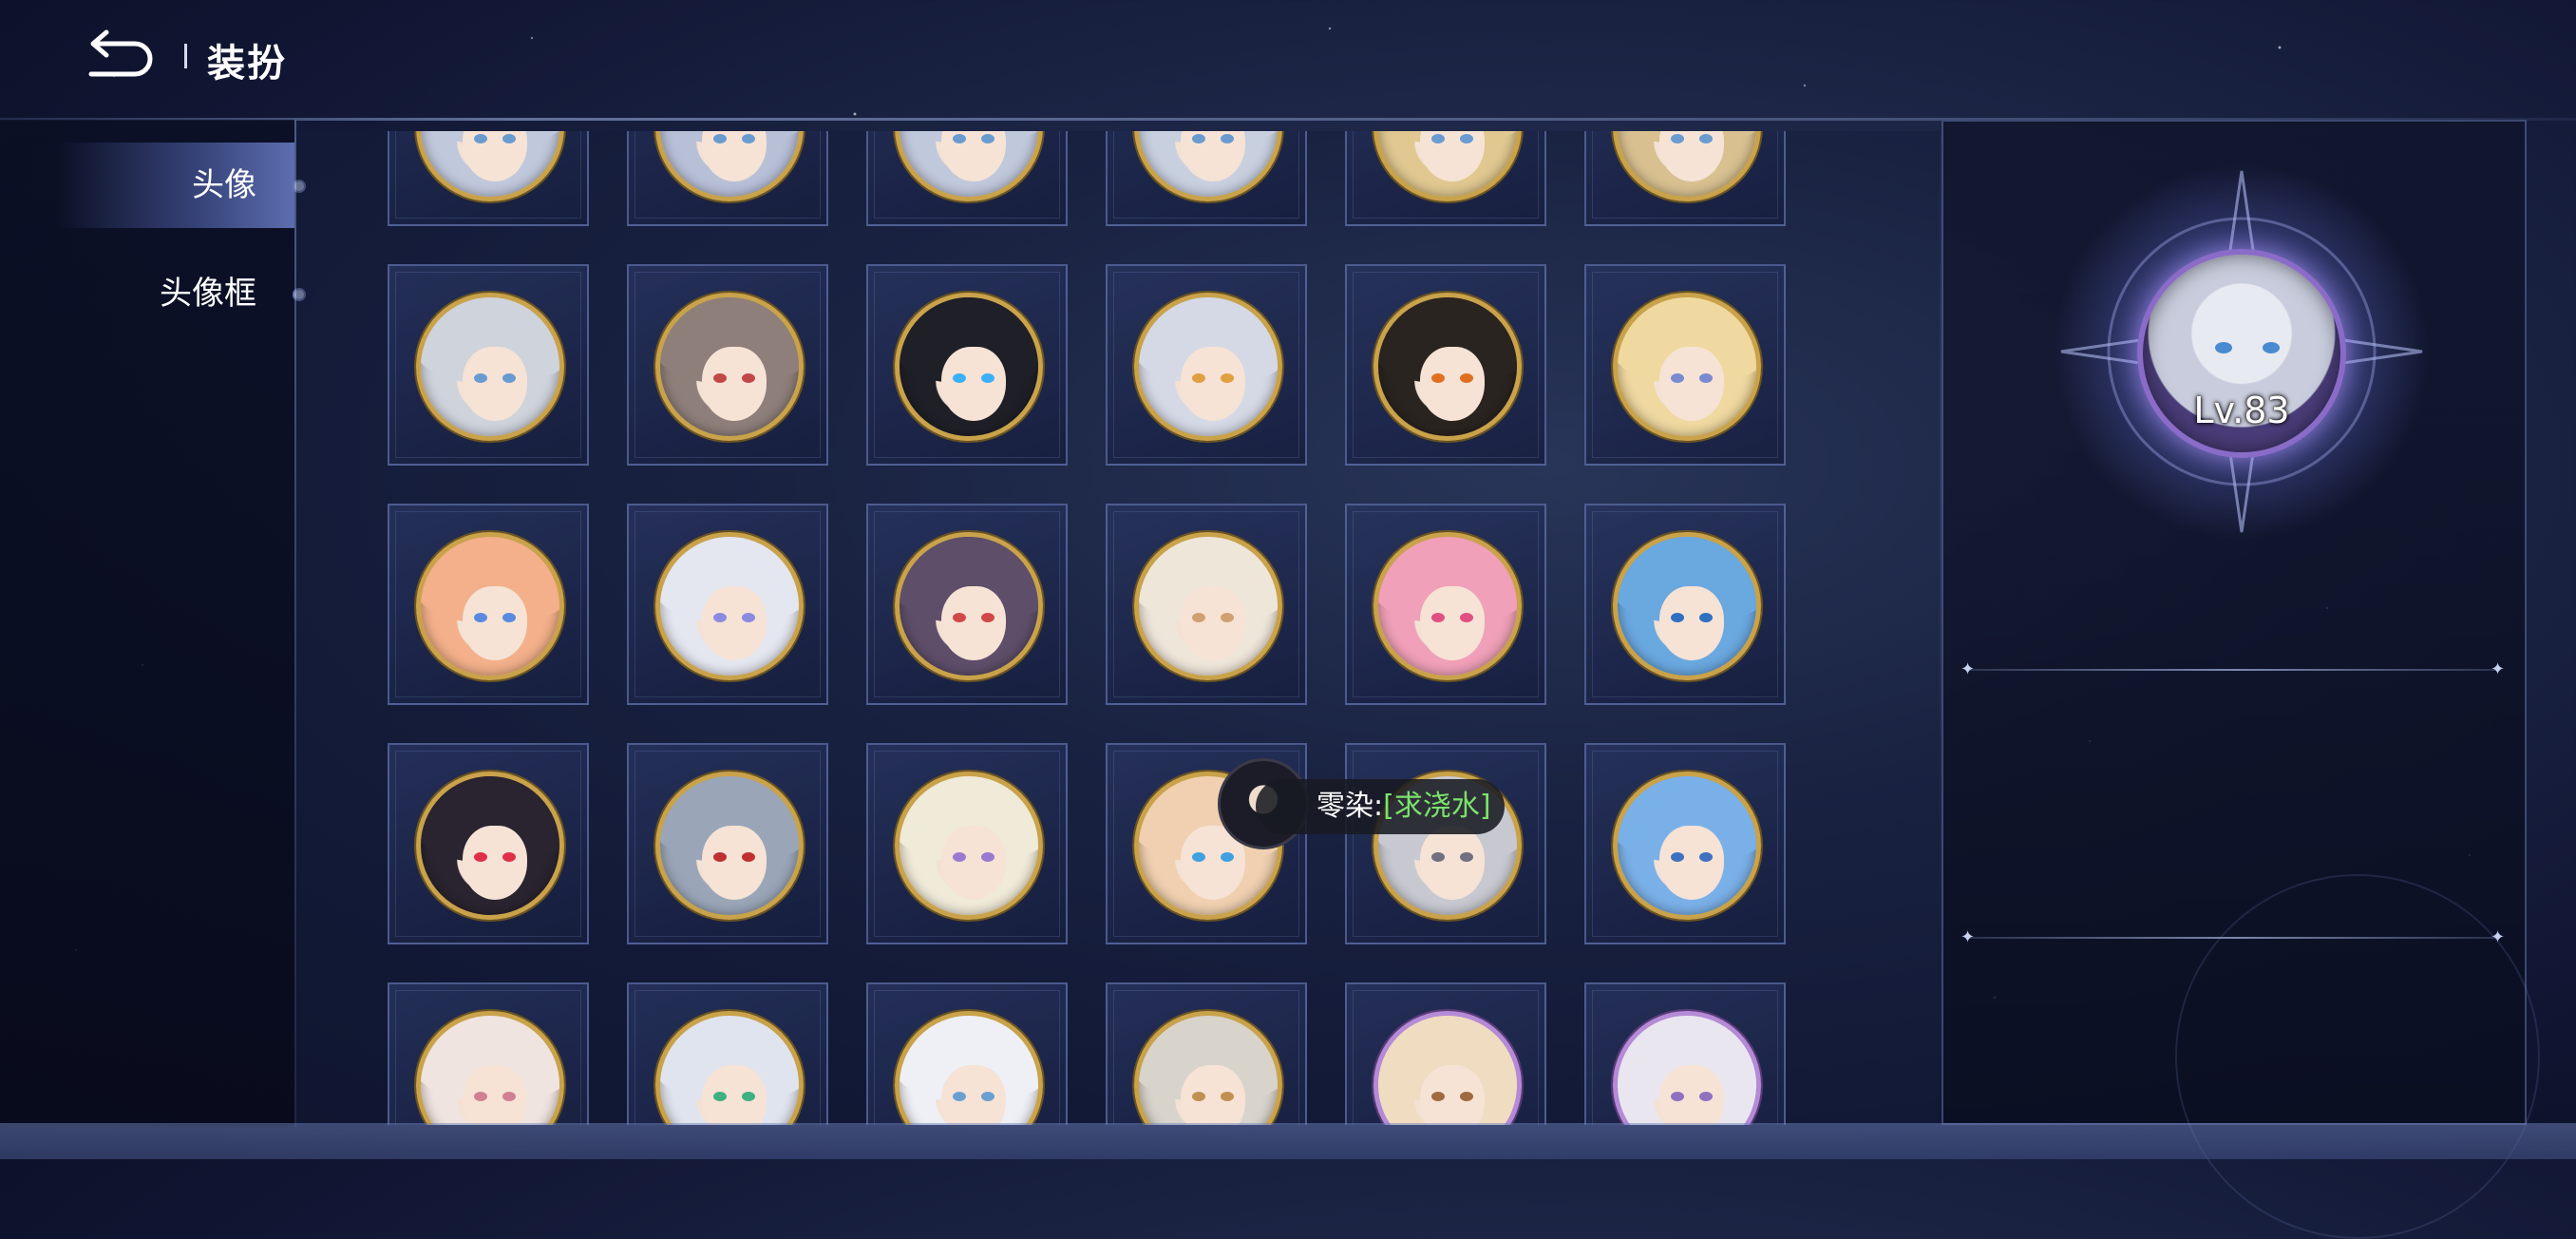 The height and width of the screenshot is (1239, 2576). What do you see at coordinates (119, 57) in the screenshot?
I see `back-button` at bounding box center [119, 57].